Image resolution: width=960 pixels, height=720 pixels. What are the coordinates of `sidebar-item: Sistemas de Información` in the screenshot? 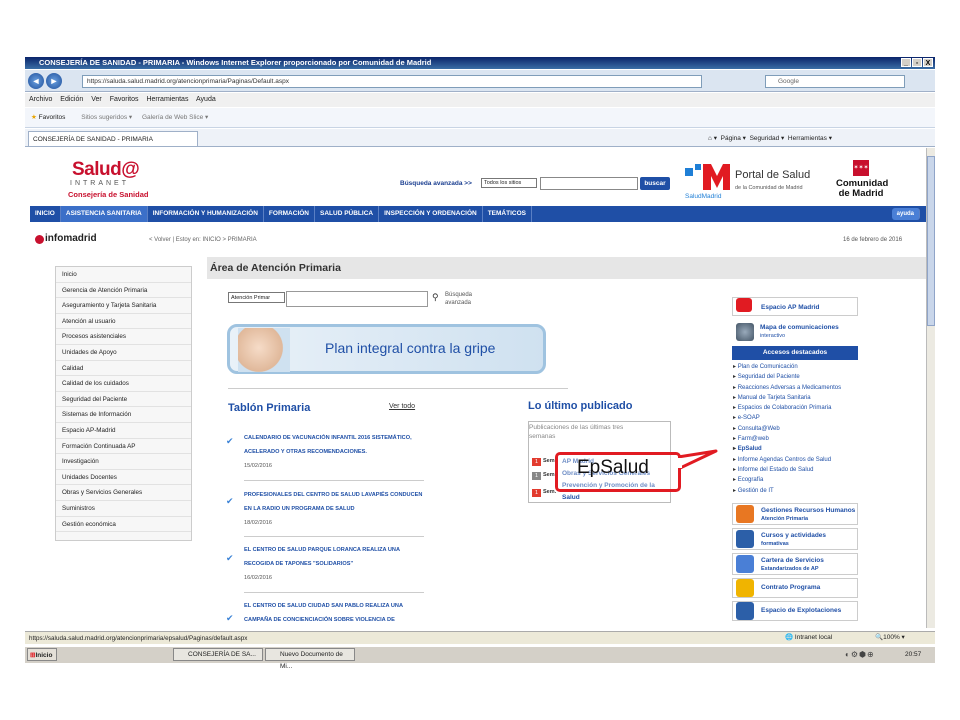 It's located at (123, 415).